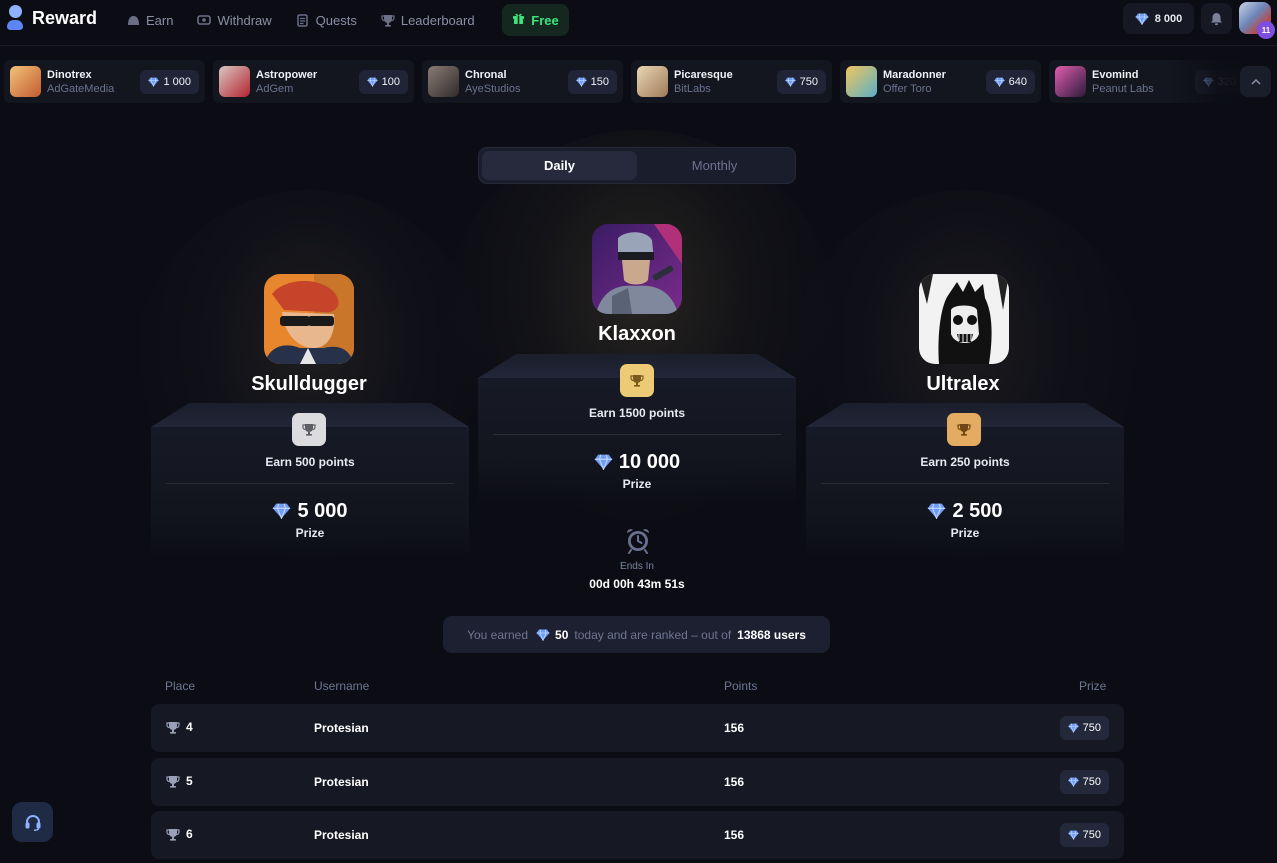 This screenshot has height=863, width=1277. What do you see at coordinates (907, 89) in the screenshot?
I see `offer-source: Offer Toro` at bounding box center [907, 89].